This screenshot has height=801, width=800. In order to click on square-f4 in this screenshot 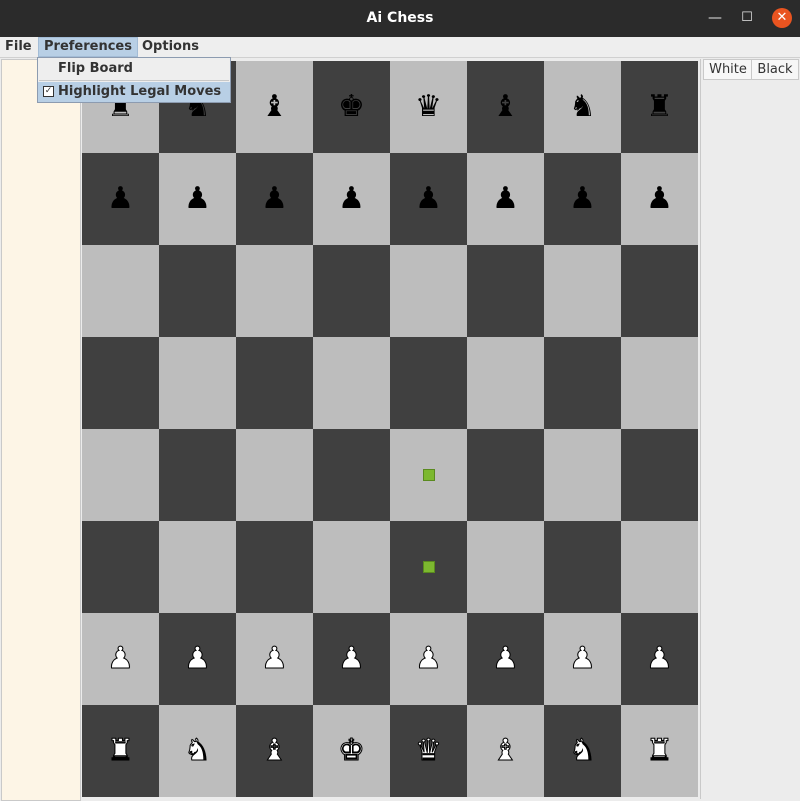, I will do `click(505, 475)`.